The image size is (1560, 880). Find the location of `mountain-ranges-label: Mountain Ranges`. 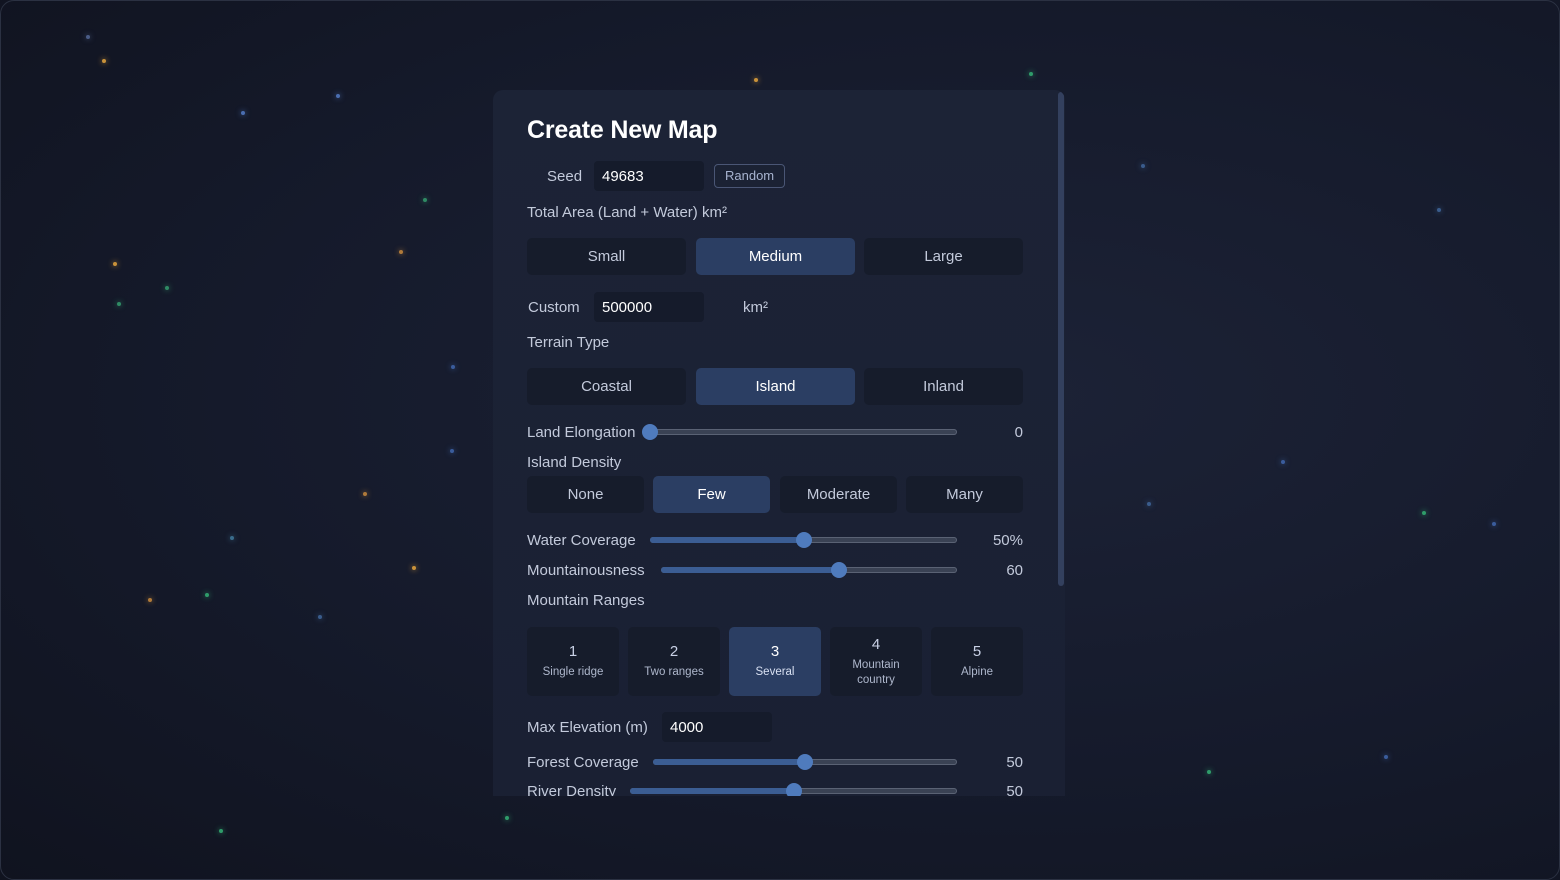

mountain-ranges-label: Mountain Ranges is located at coordinates (586, 600).